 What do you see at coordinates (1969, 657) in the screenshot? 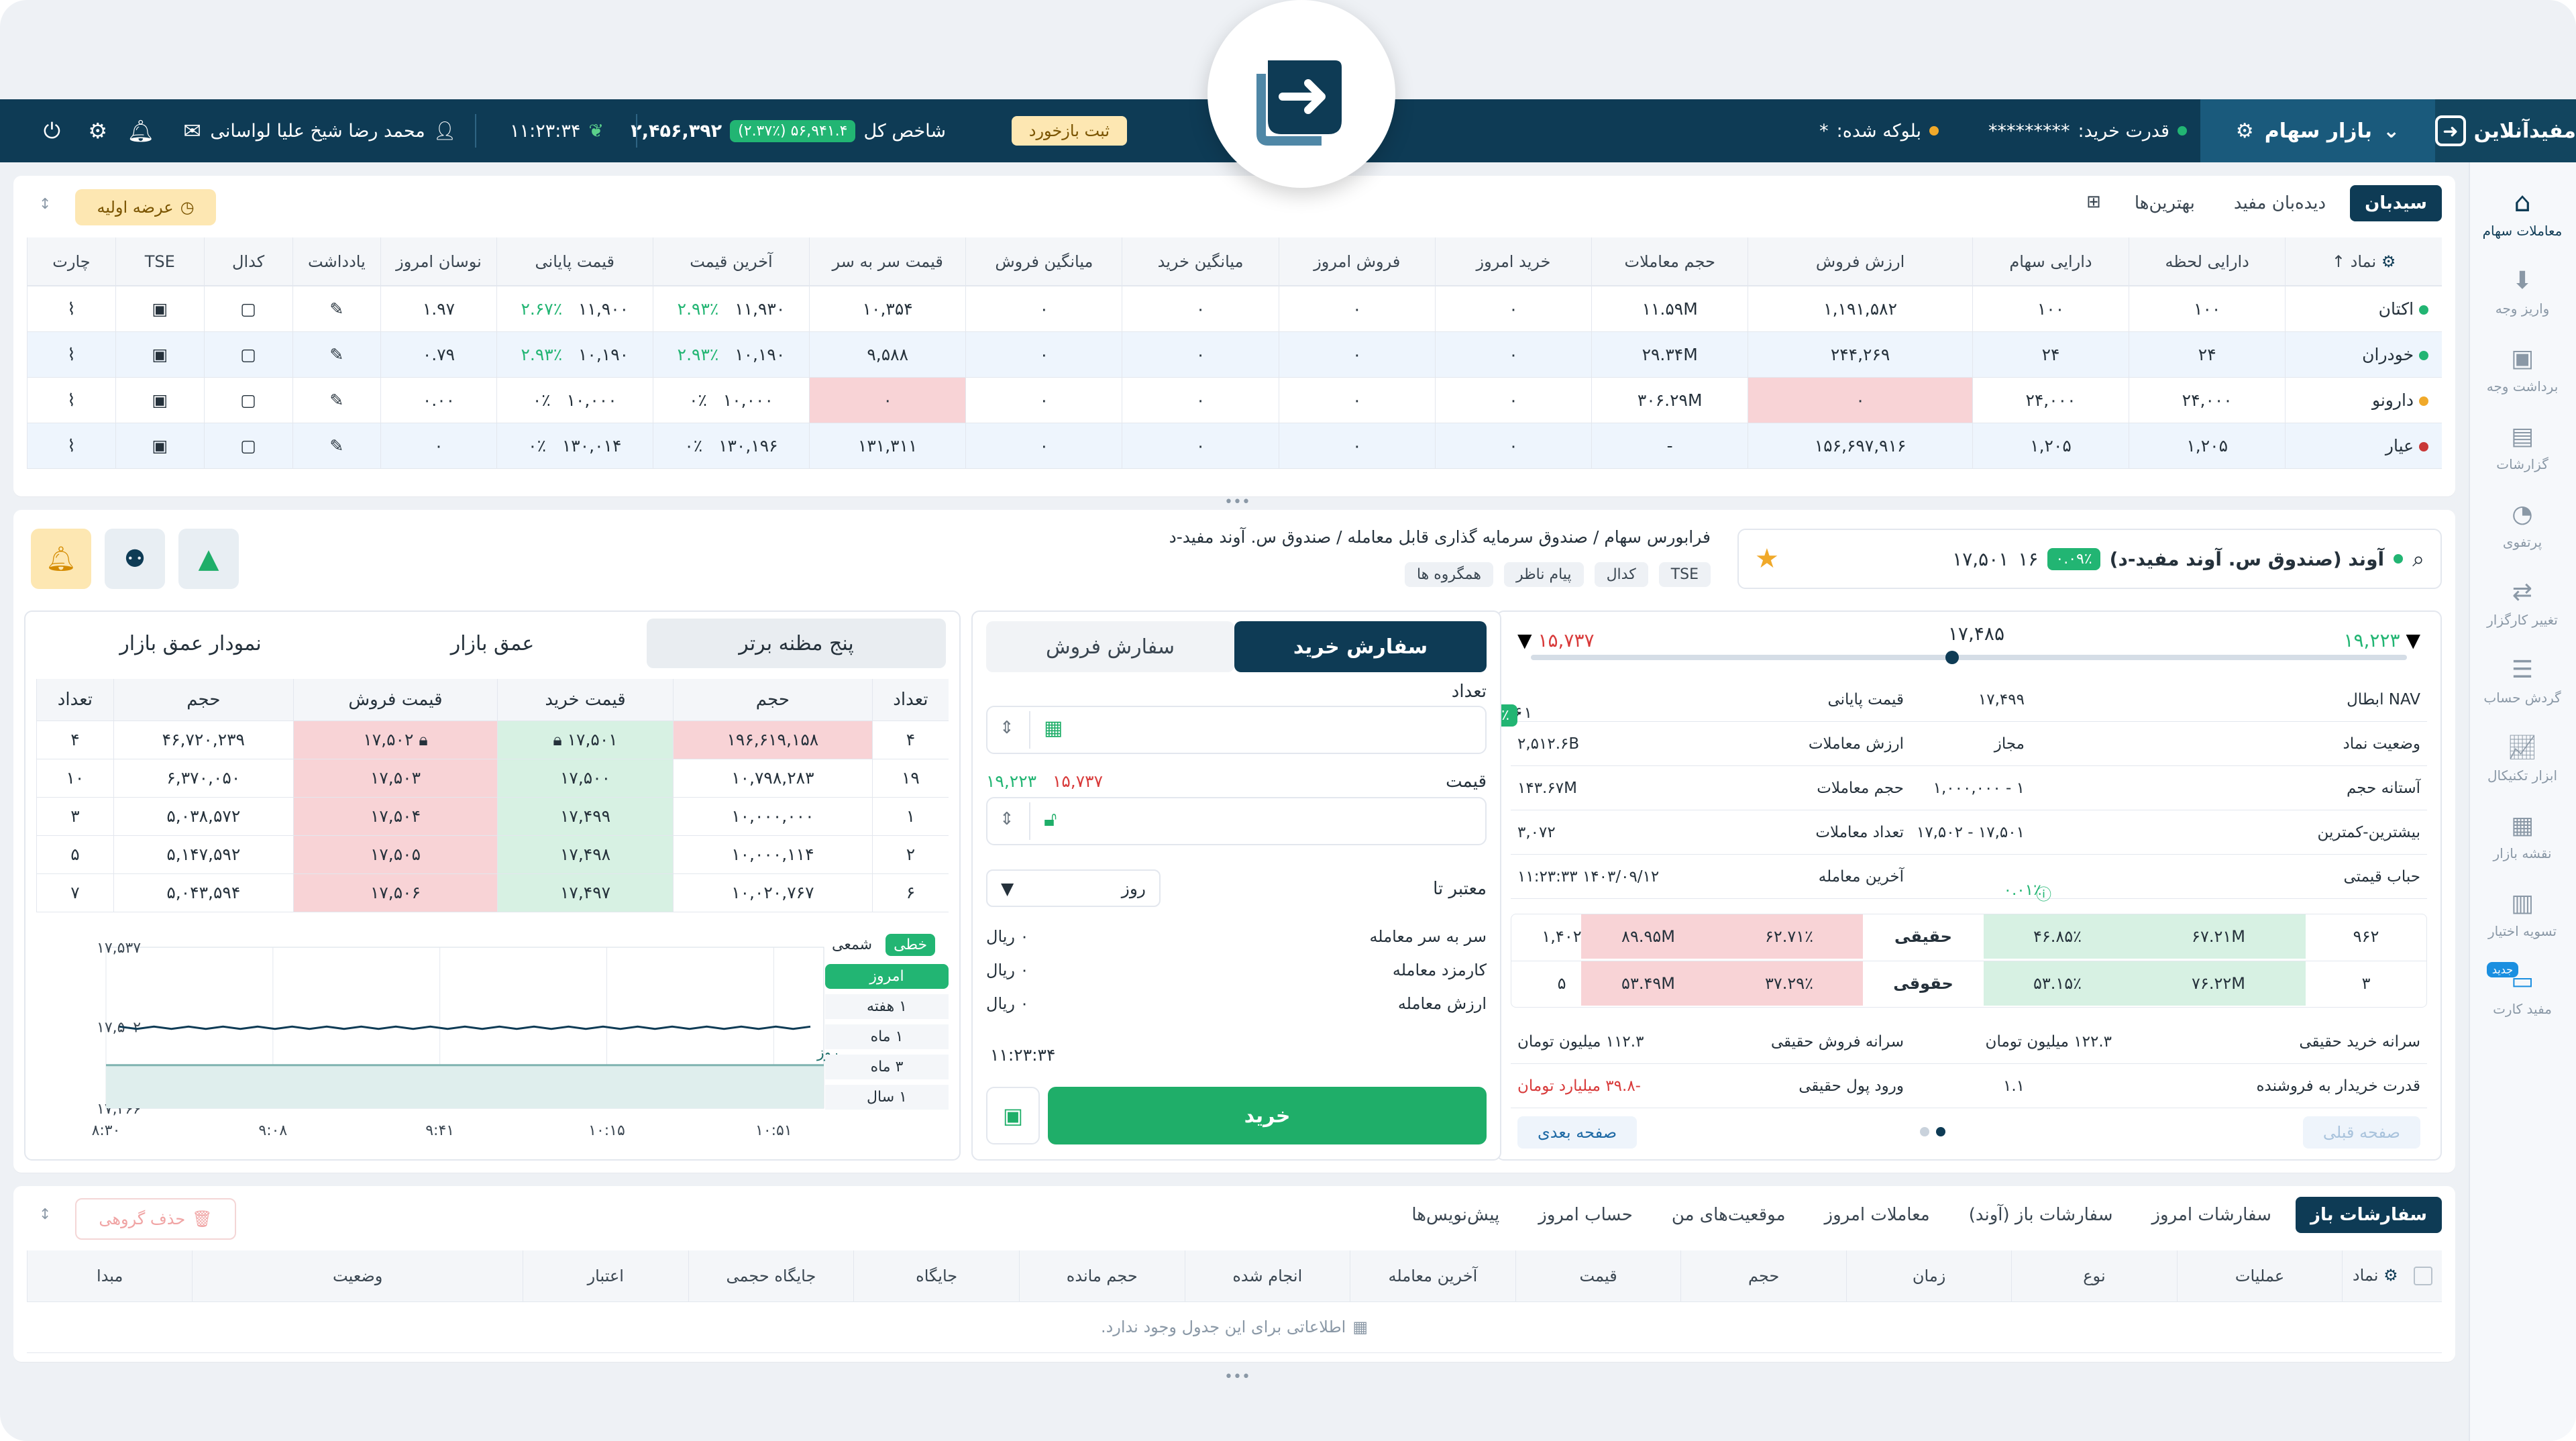
I see `price-range-slider` at bounding box center [1969, 657].